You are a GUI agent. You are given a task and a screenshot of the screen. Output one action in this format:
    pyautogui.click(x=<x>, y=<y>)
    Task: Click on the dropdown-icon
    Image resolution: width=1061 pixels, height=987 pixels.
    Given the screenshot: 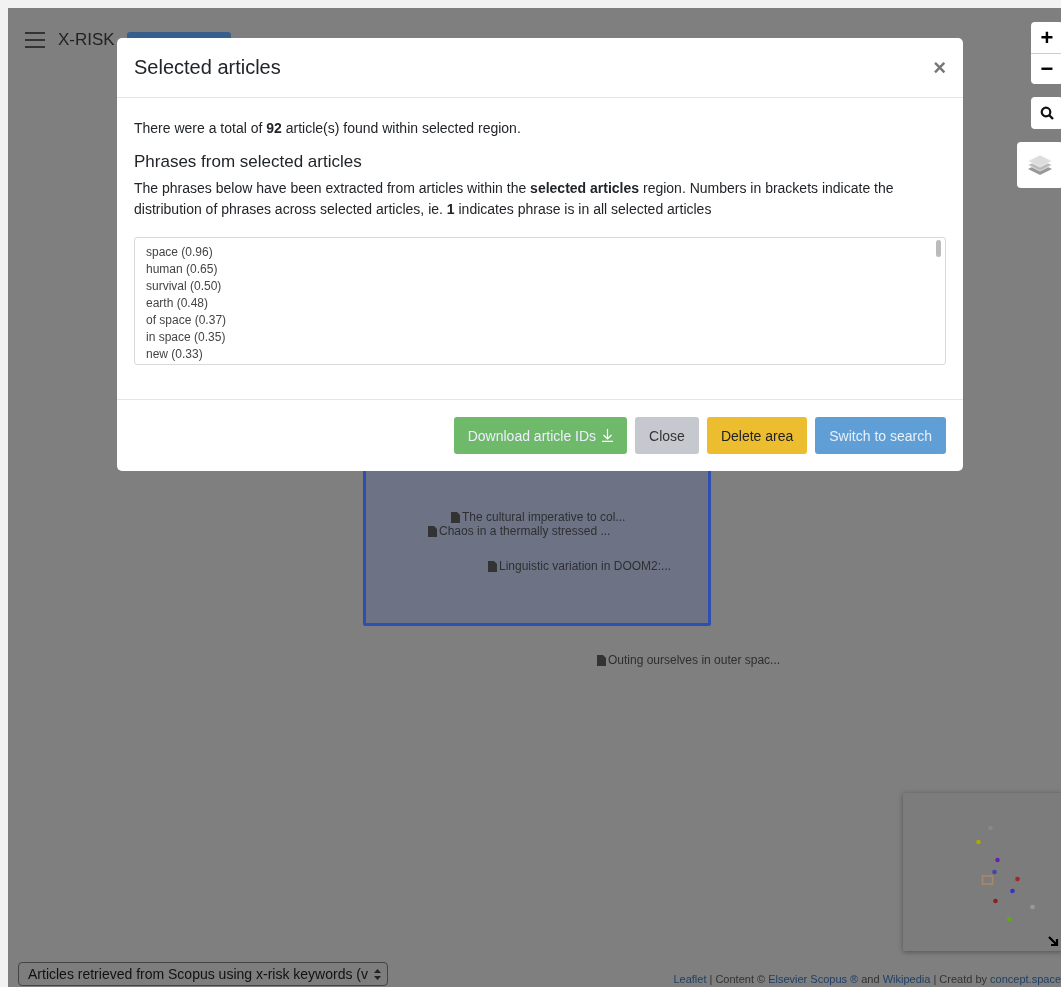 What is the action you would take?
    pyautogui.click(x=377, y=974)
    